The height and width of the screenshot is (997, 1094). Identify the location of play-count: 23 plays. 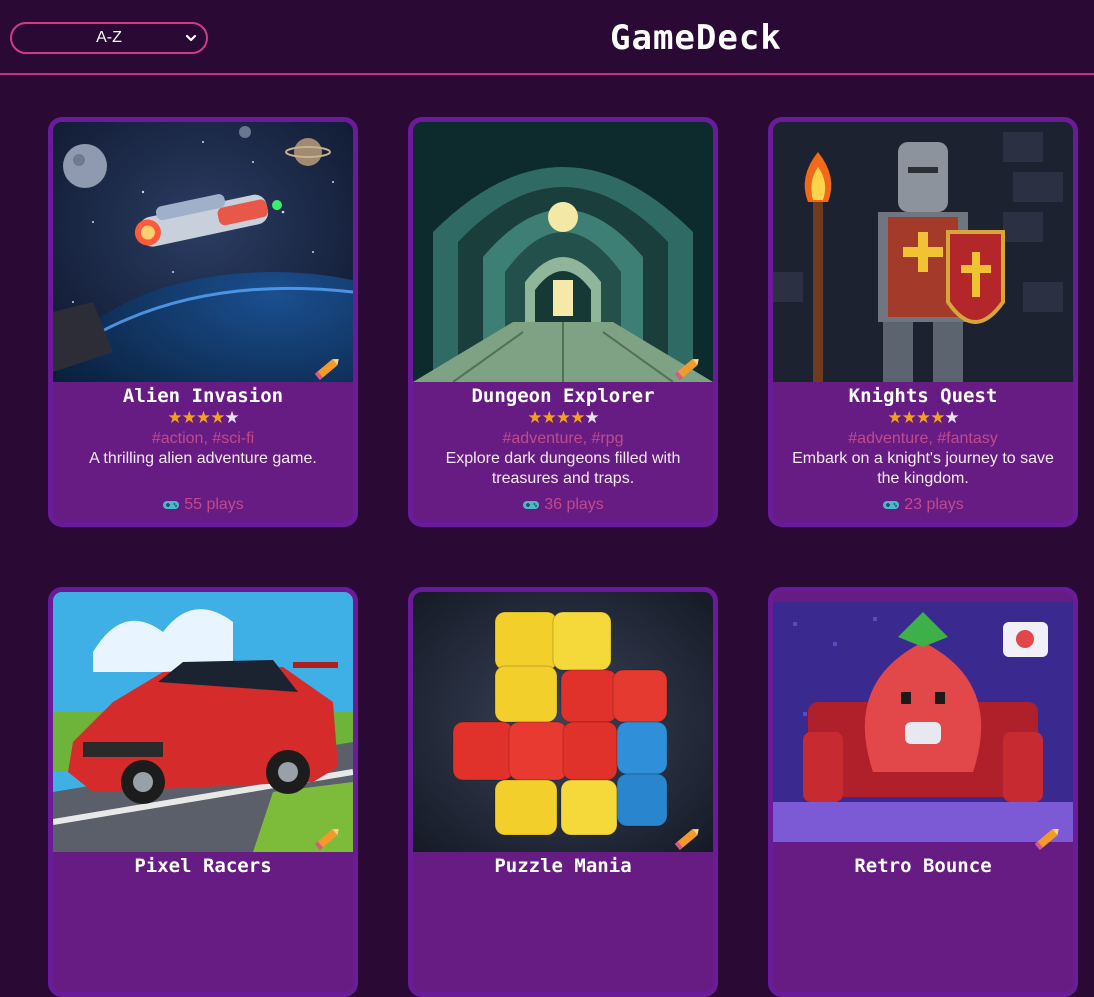
(923, 505).